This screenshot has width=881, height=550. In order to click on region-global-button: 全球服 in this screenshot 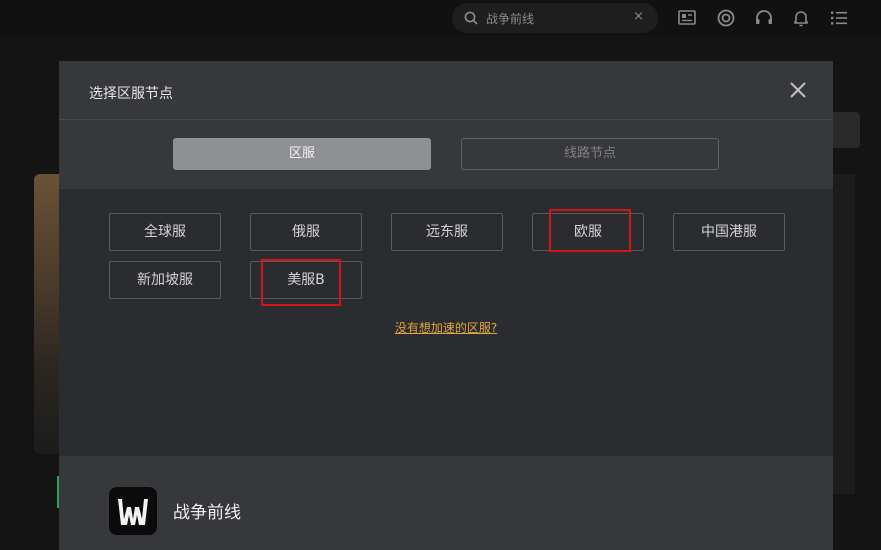, I will do `click(165, 232)`.